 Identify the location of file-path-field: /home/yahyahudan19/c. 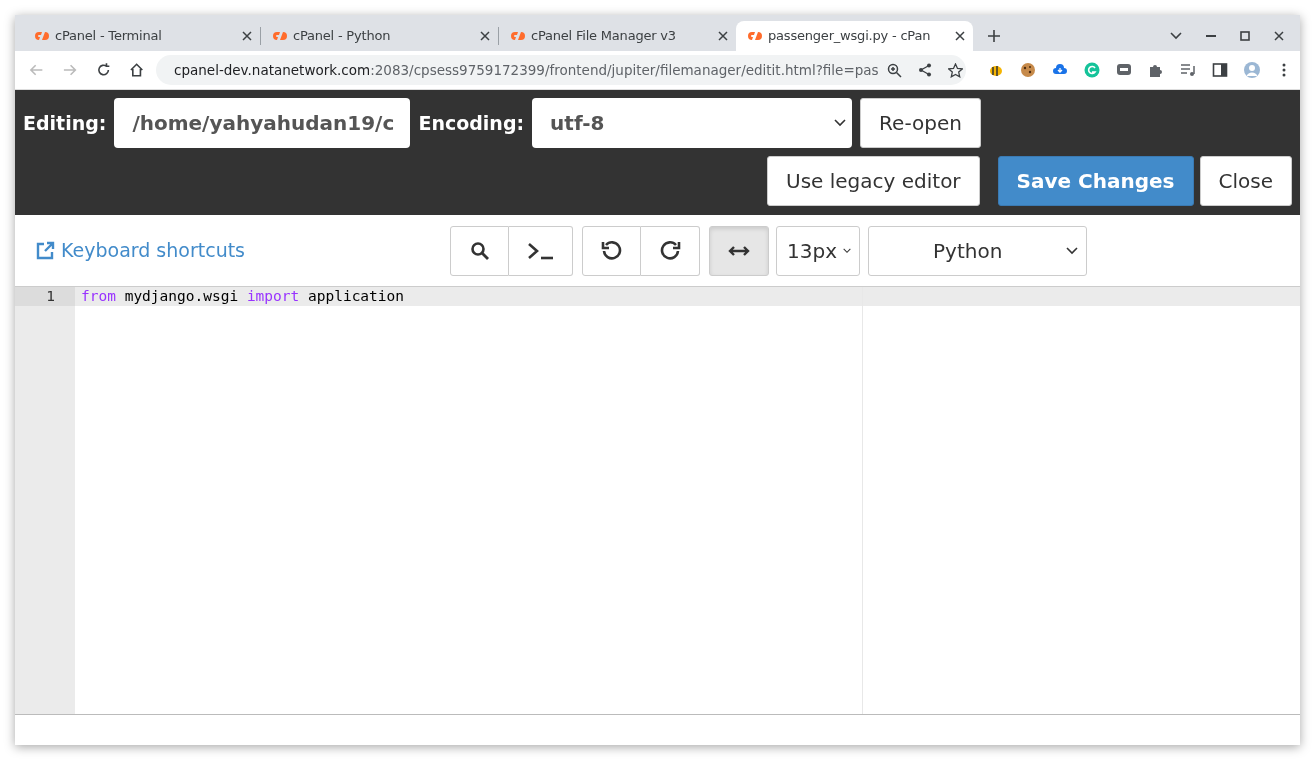
(262, 123).